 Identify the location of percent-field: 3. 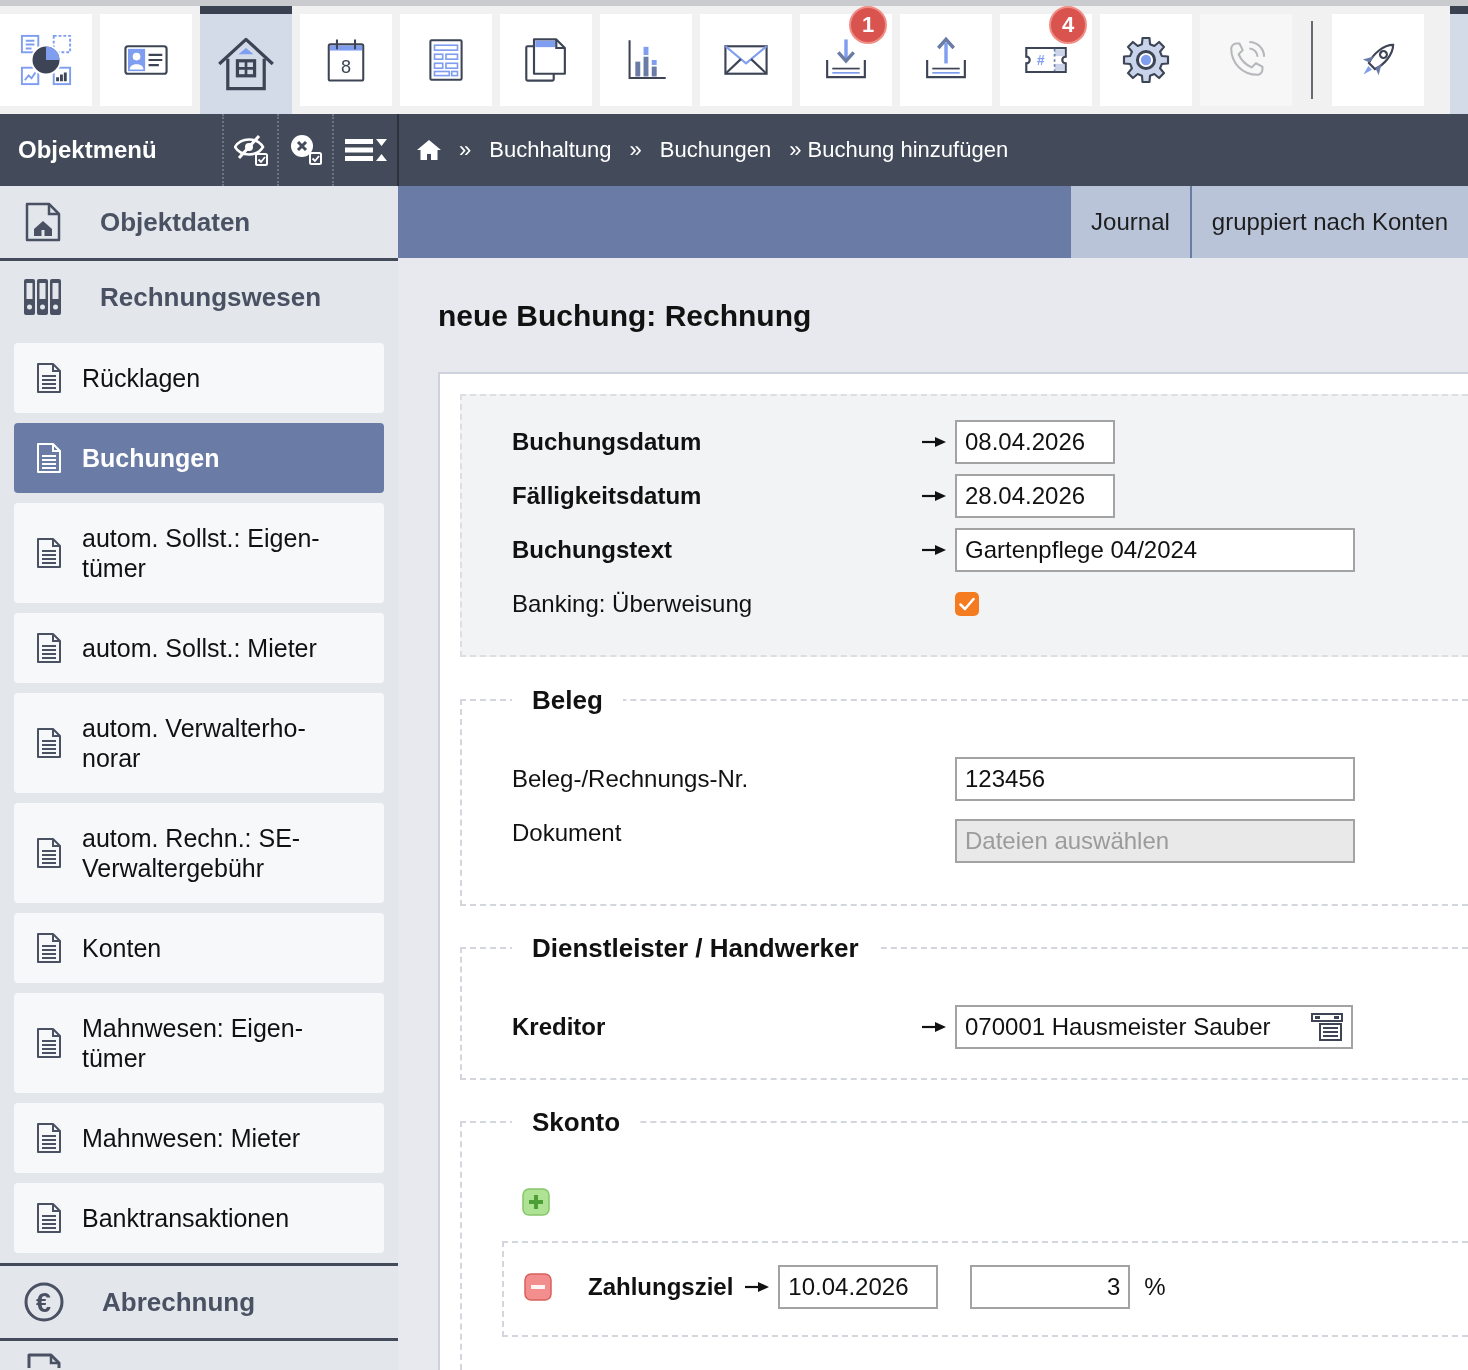
(1050, 1287).